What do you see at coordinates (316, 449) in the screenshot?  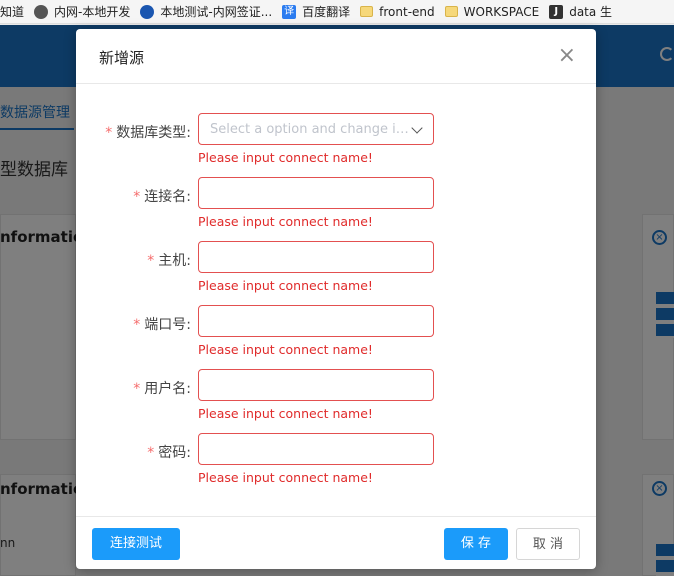 I see `password-input` at bounding box center [316, 449].